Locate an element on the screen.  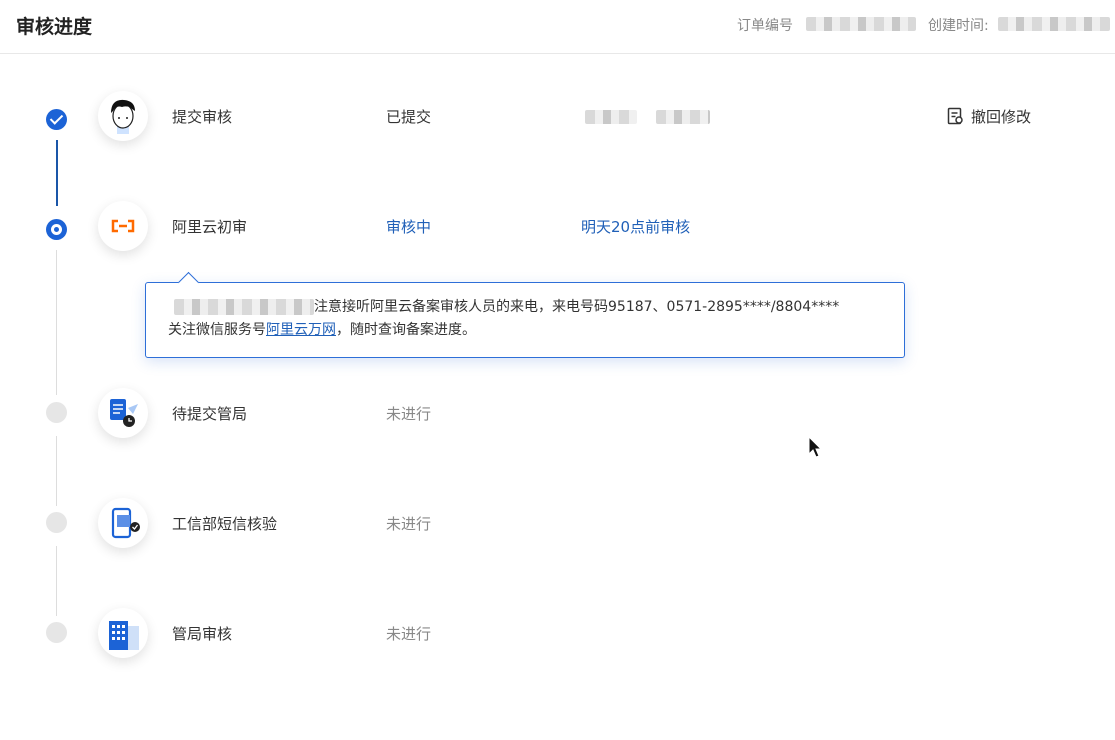
tip-redacted-text is located at coordinates (244, 307).